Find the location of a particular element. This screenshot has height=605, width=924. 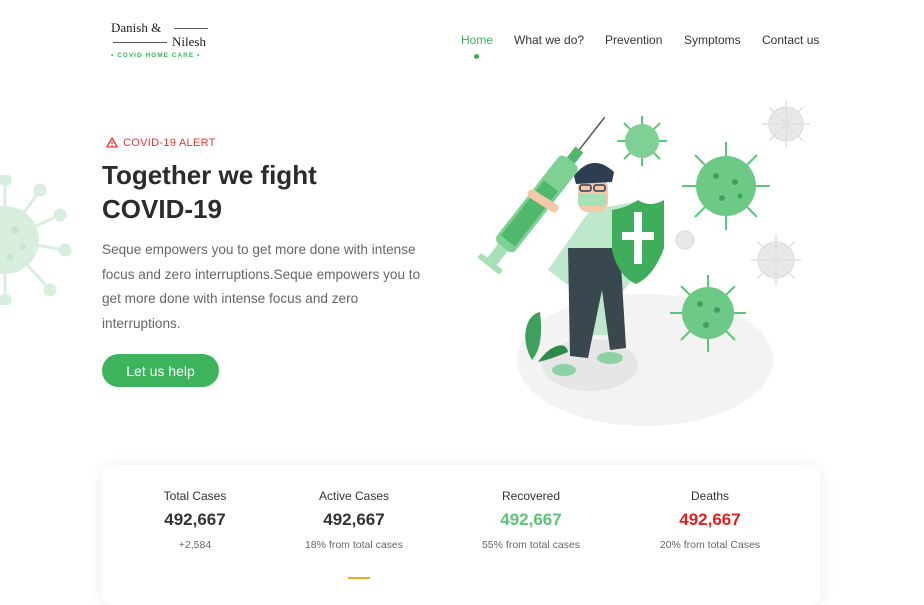

stat-recovered: Recovered 492,667 55% from total cases is located at coordinates (531, 520).